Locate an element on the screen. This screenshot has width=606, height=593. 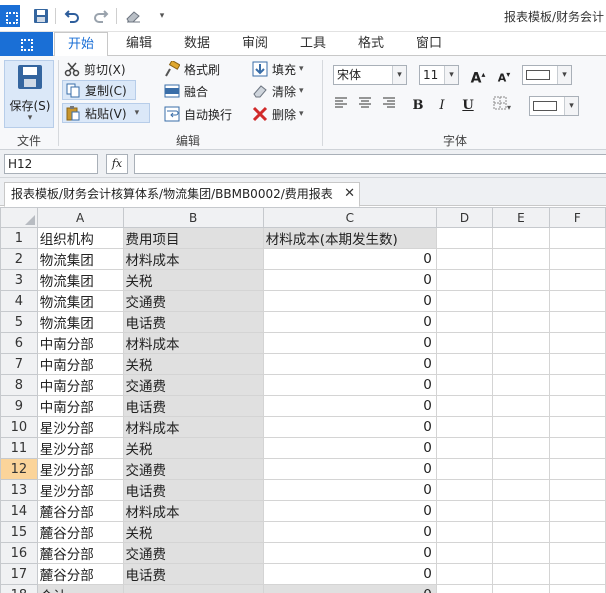
row-header: 3 is located at coordinates (19, 280).